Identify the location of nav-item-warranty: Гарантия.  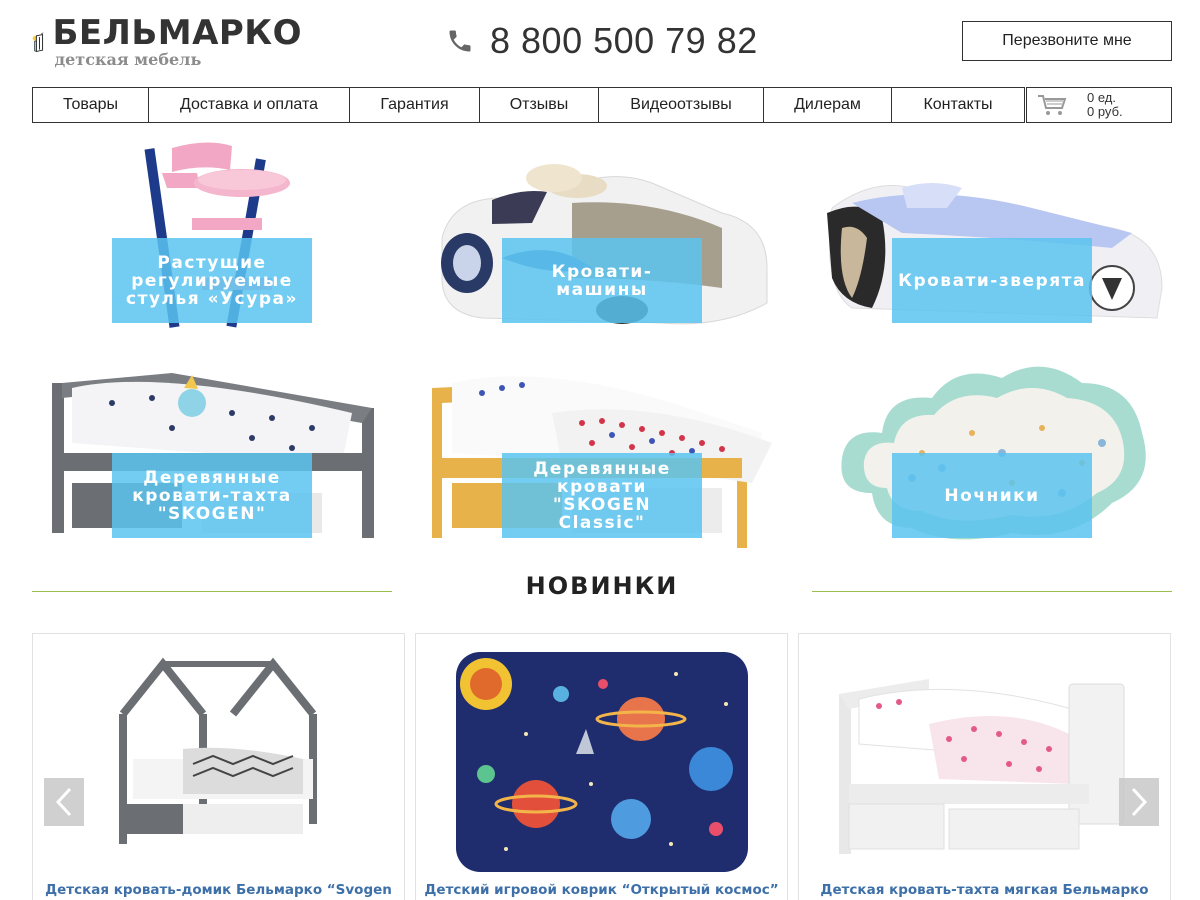
(415, 105).